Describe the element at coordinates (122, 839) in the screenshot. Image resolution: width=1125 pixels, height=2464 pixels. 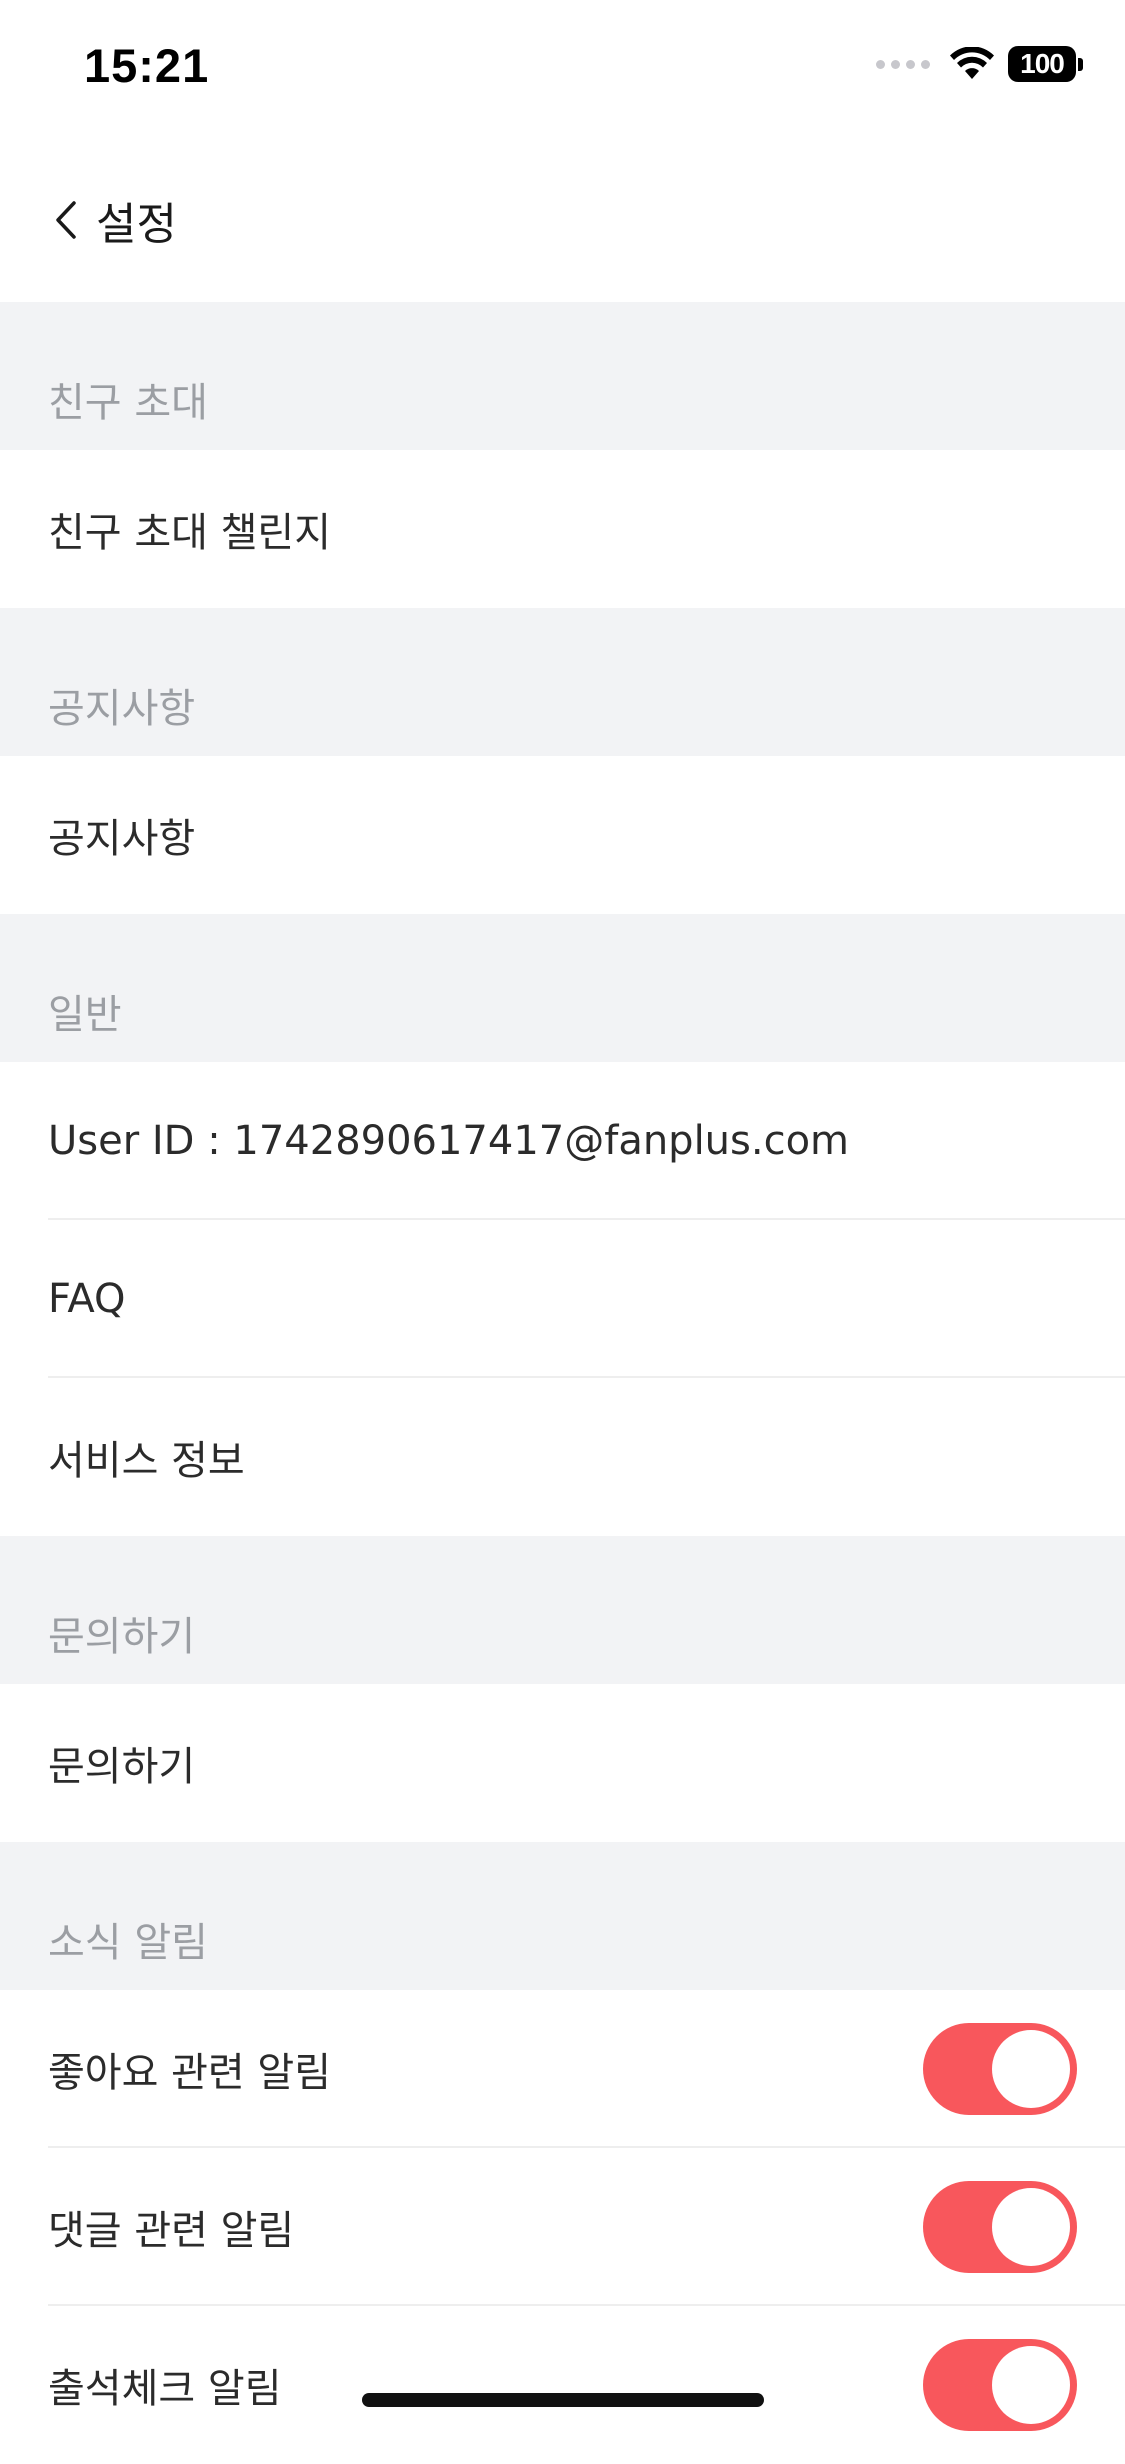
I see `row-label: 공지사항` at that location.